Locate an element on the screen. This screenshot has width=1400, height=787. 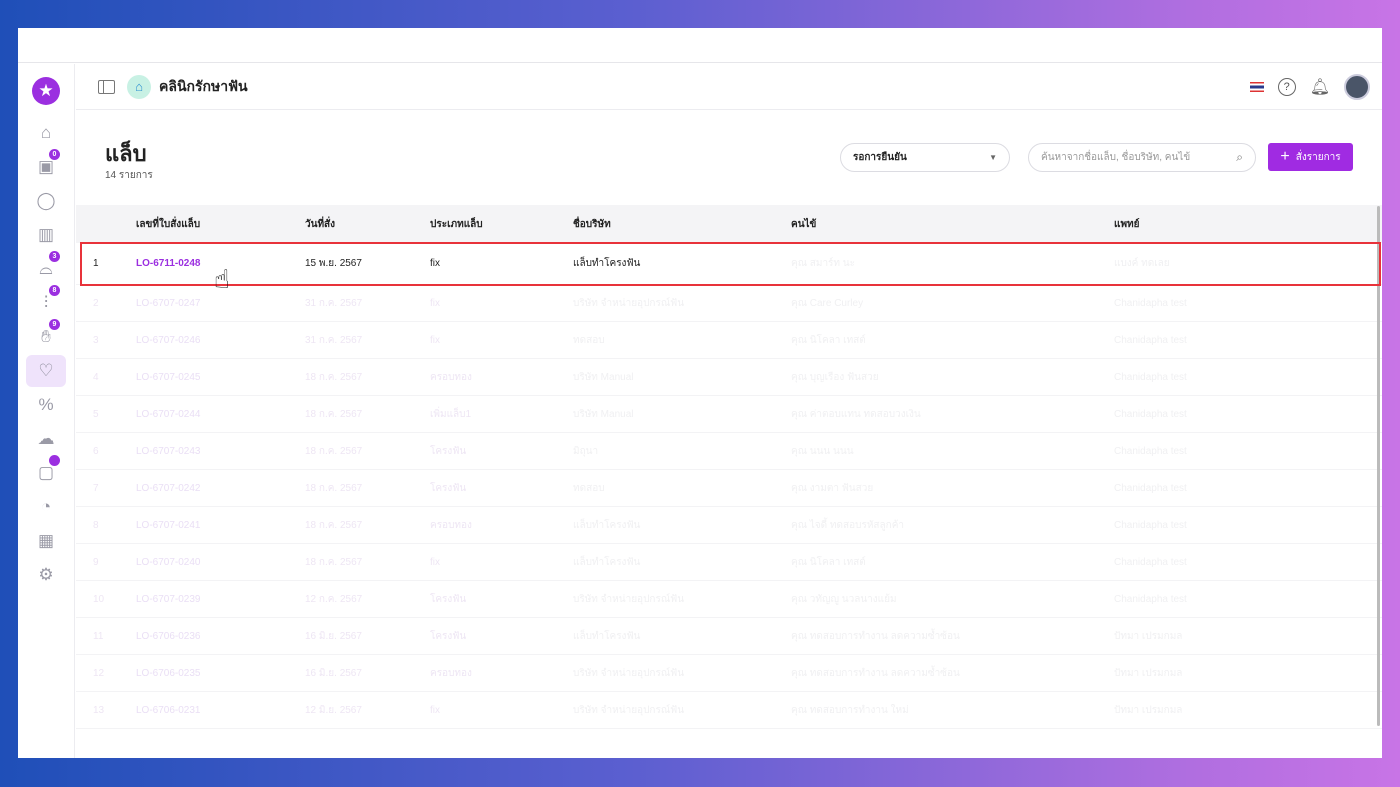
sidebar-item-tools: ⫶ 8 is located at coordinates (46, 302).